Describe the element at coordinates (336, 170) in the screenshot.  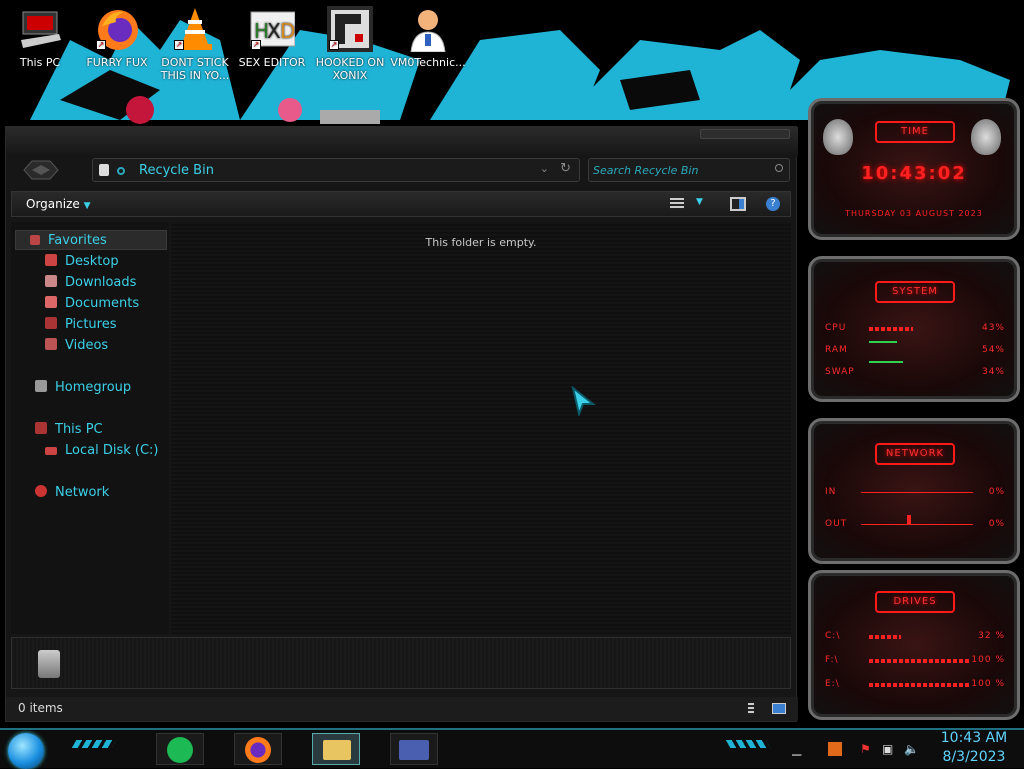
I see `address-bar: Recycle Bin ⌄ ↻` at that location.